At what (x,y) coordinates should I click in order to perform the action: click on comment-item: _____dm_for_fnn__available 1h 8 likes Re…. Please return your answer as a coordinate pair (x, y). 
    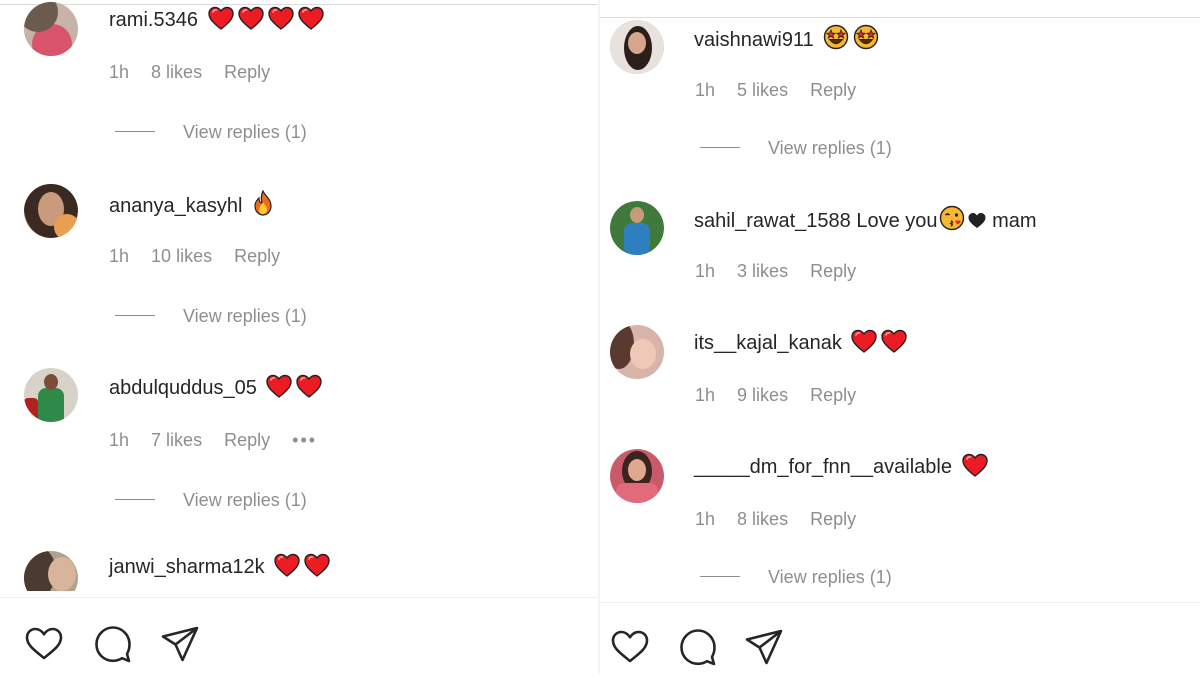
    Looking at the image, I should click on (900, 529).